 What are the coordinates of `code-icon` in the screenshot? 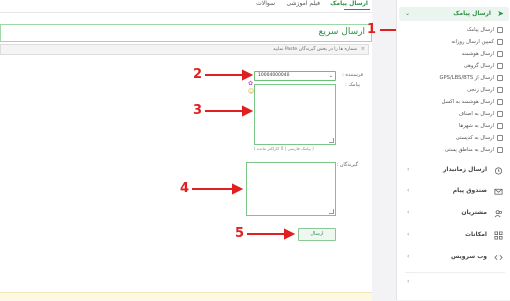 It's located at (498, 257).